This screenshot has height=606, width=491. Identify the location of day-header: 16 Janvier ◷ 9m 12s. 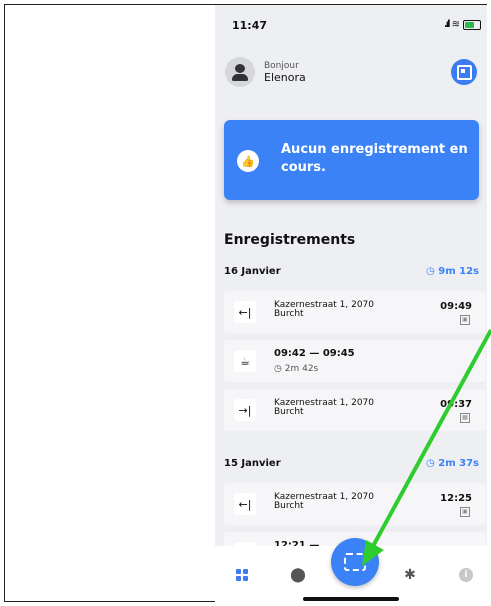
(351, 273).